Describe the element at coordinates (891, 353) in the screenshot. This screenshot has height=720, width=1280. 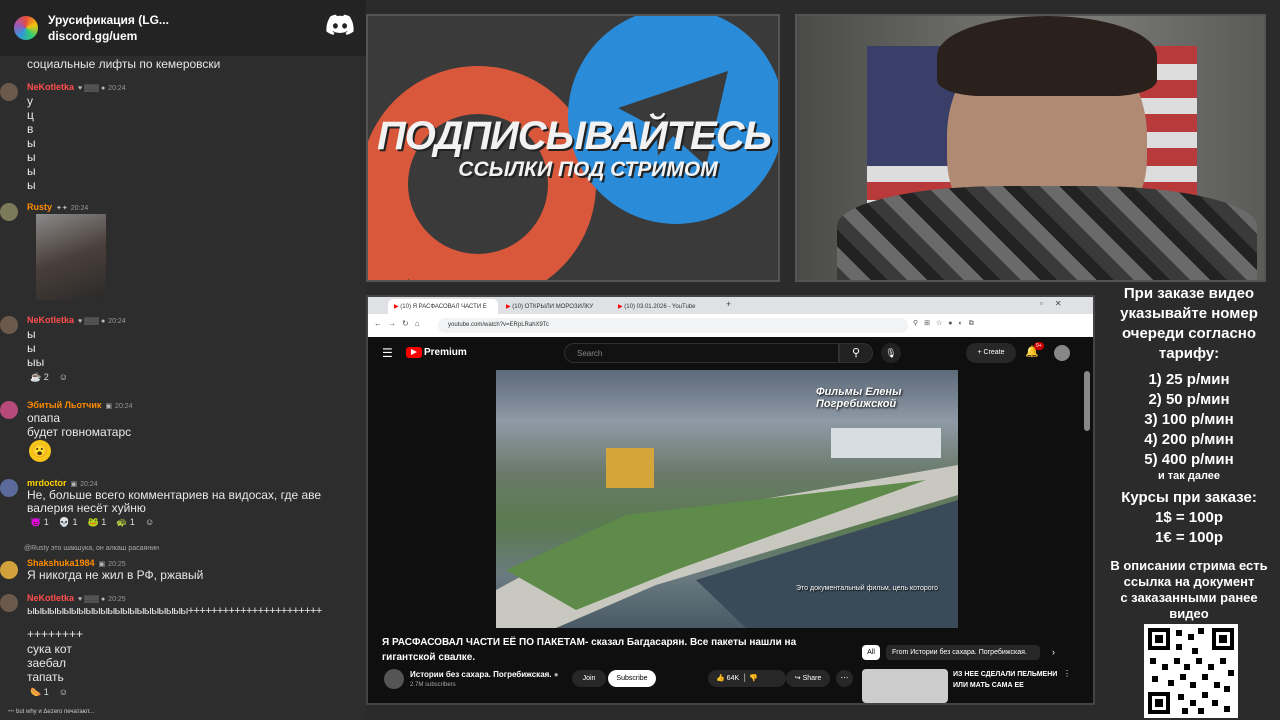
I see `mic-icon: 🎙` at that location.